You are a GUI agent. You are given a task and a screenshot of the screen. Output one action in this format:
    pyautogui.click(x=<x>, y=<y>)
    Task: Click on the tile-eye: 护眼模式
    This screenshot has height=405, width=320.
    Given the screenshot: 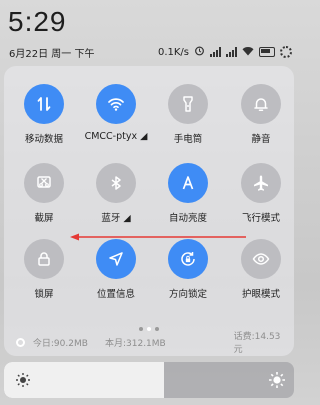 What is the action you would take?
    pyautogui.click(x=261, y=274)
    